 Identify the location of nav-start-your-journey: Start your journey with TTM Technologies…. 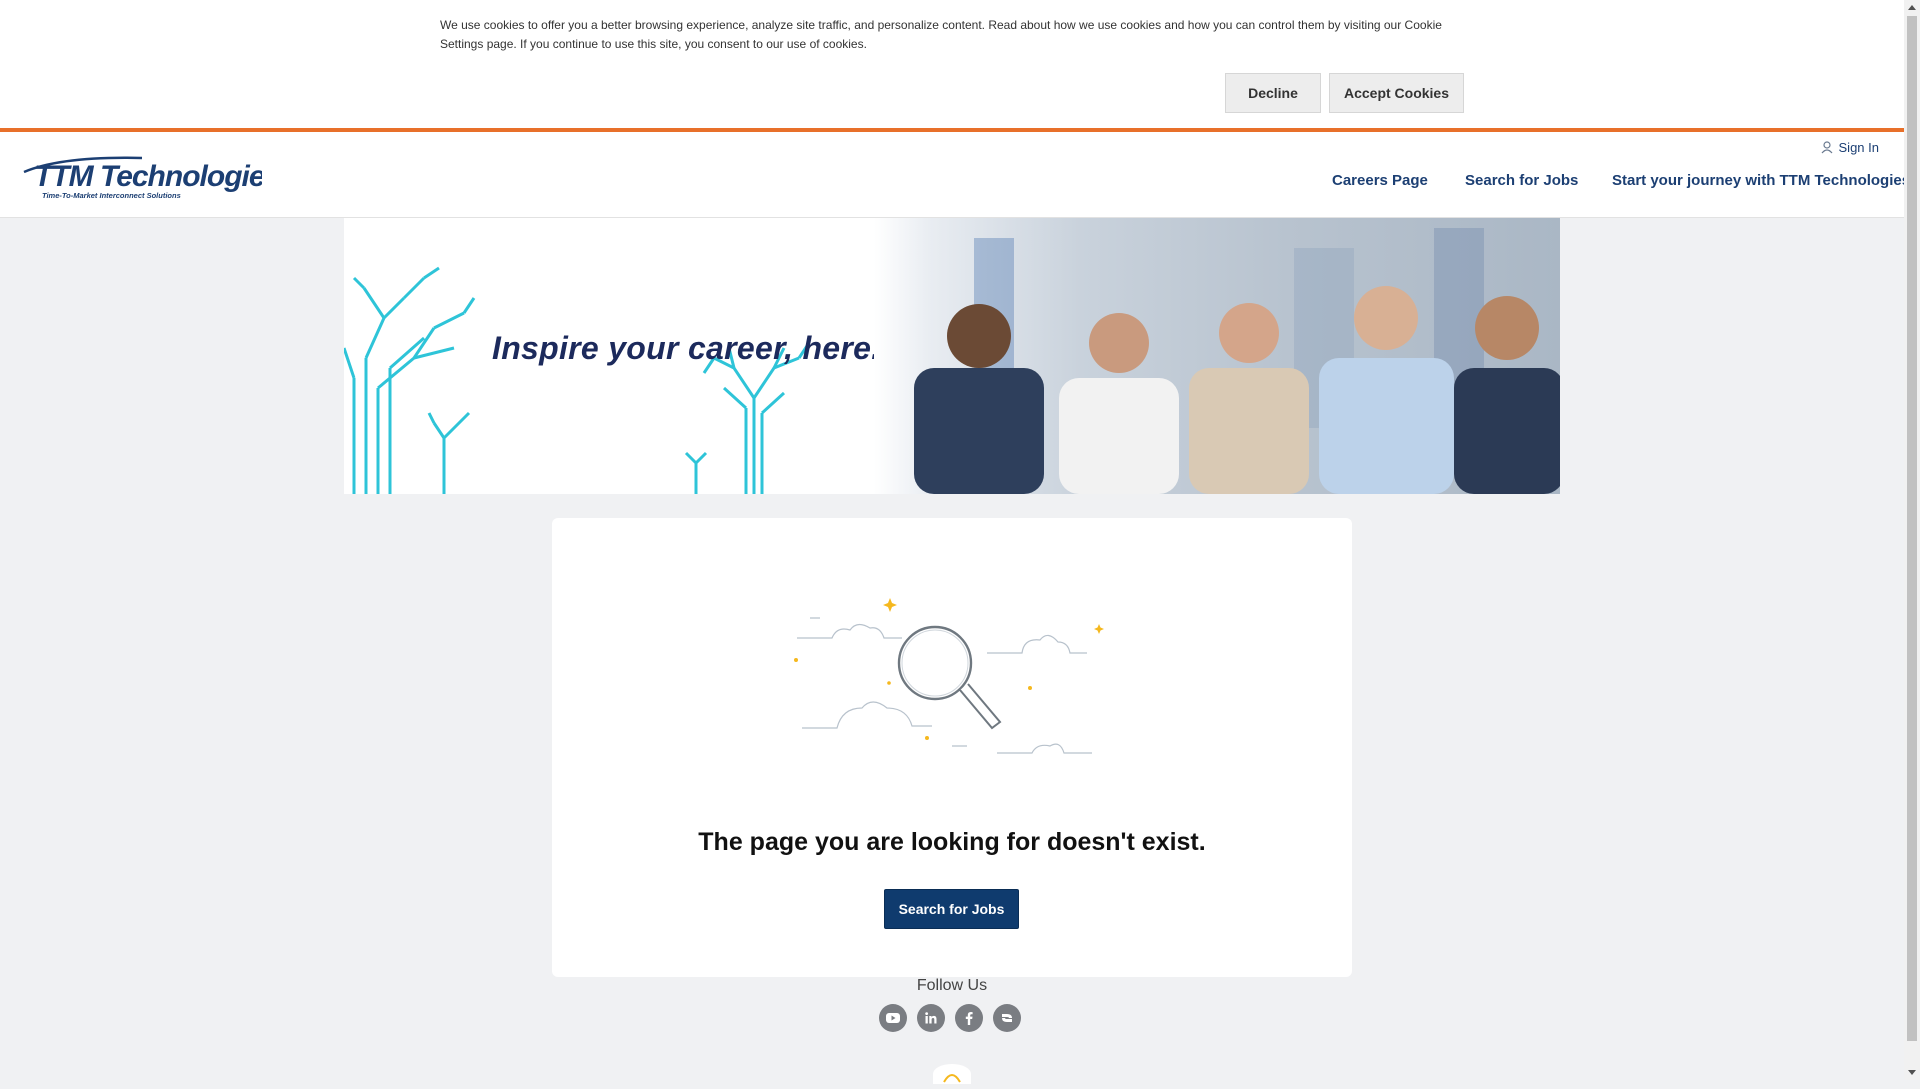
(1763, 180).